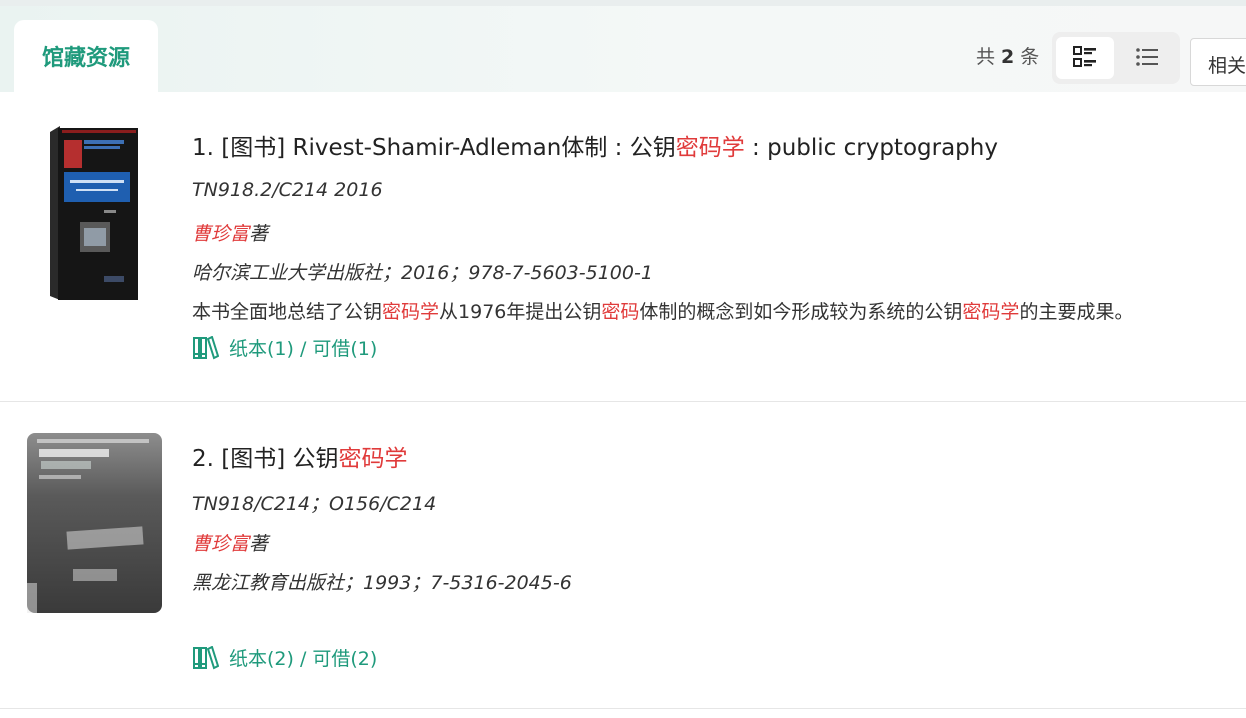 This screenshot has height=718, width=1246. Describe the element at coordinates (801, 312) in the screenshot. I see `summary-part: 体制的概念到如今形成较为系统的公钥` at that location.